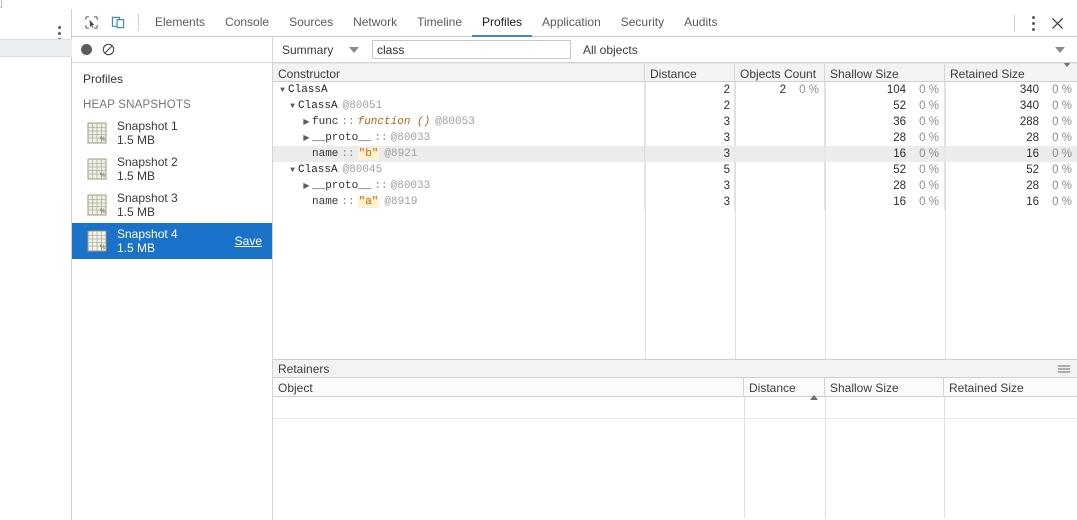 The image size is (1077, 520). I want to click on devtools-tool-icons, so click(108, 23).